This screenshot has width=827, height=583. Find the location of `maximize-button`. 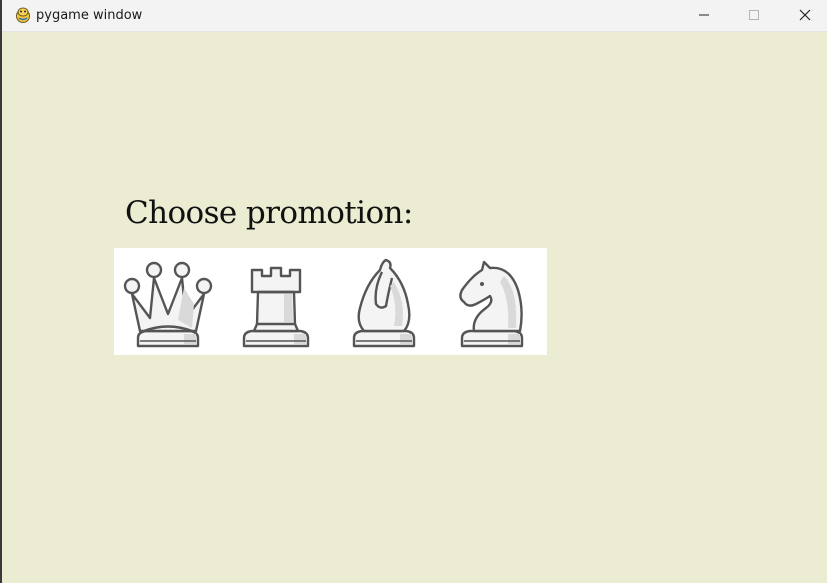

maximize-button is located at coordinates (754, 15).